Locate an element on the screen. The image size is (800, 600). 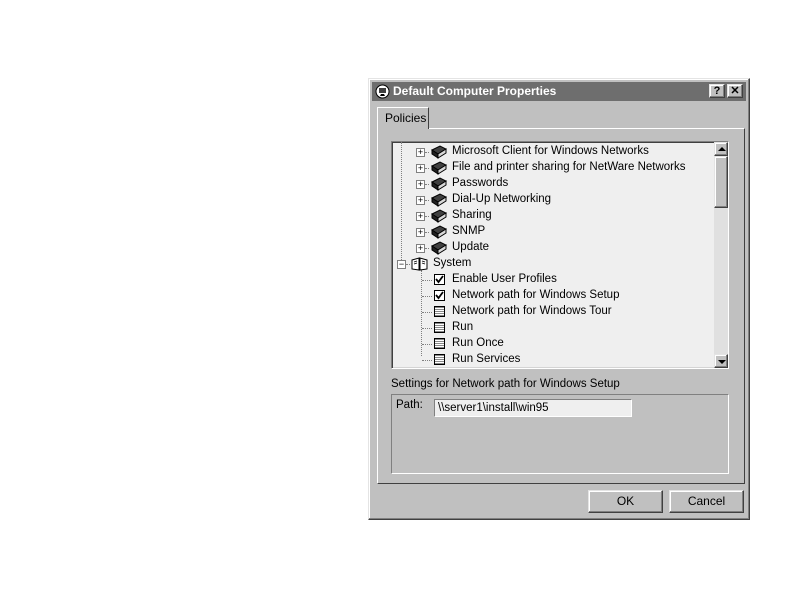
path-input is located at coordinates (533, 408).